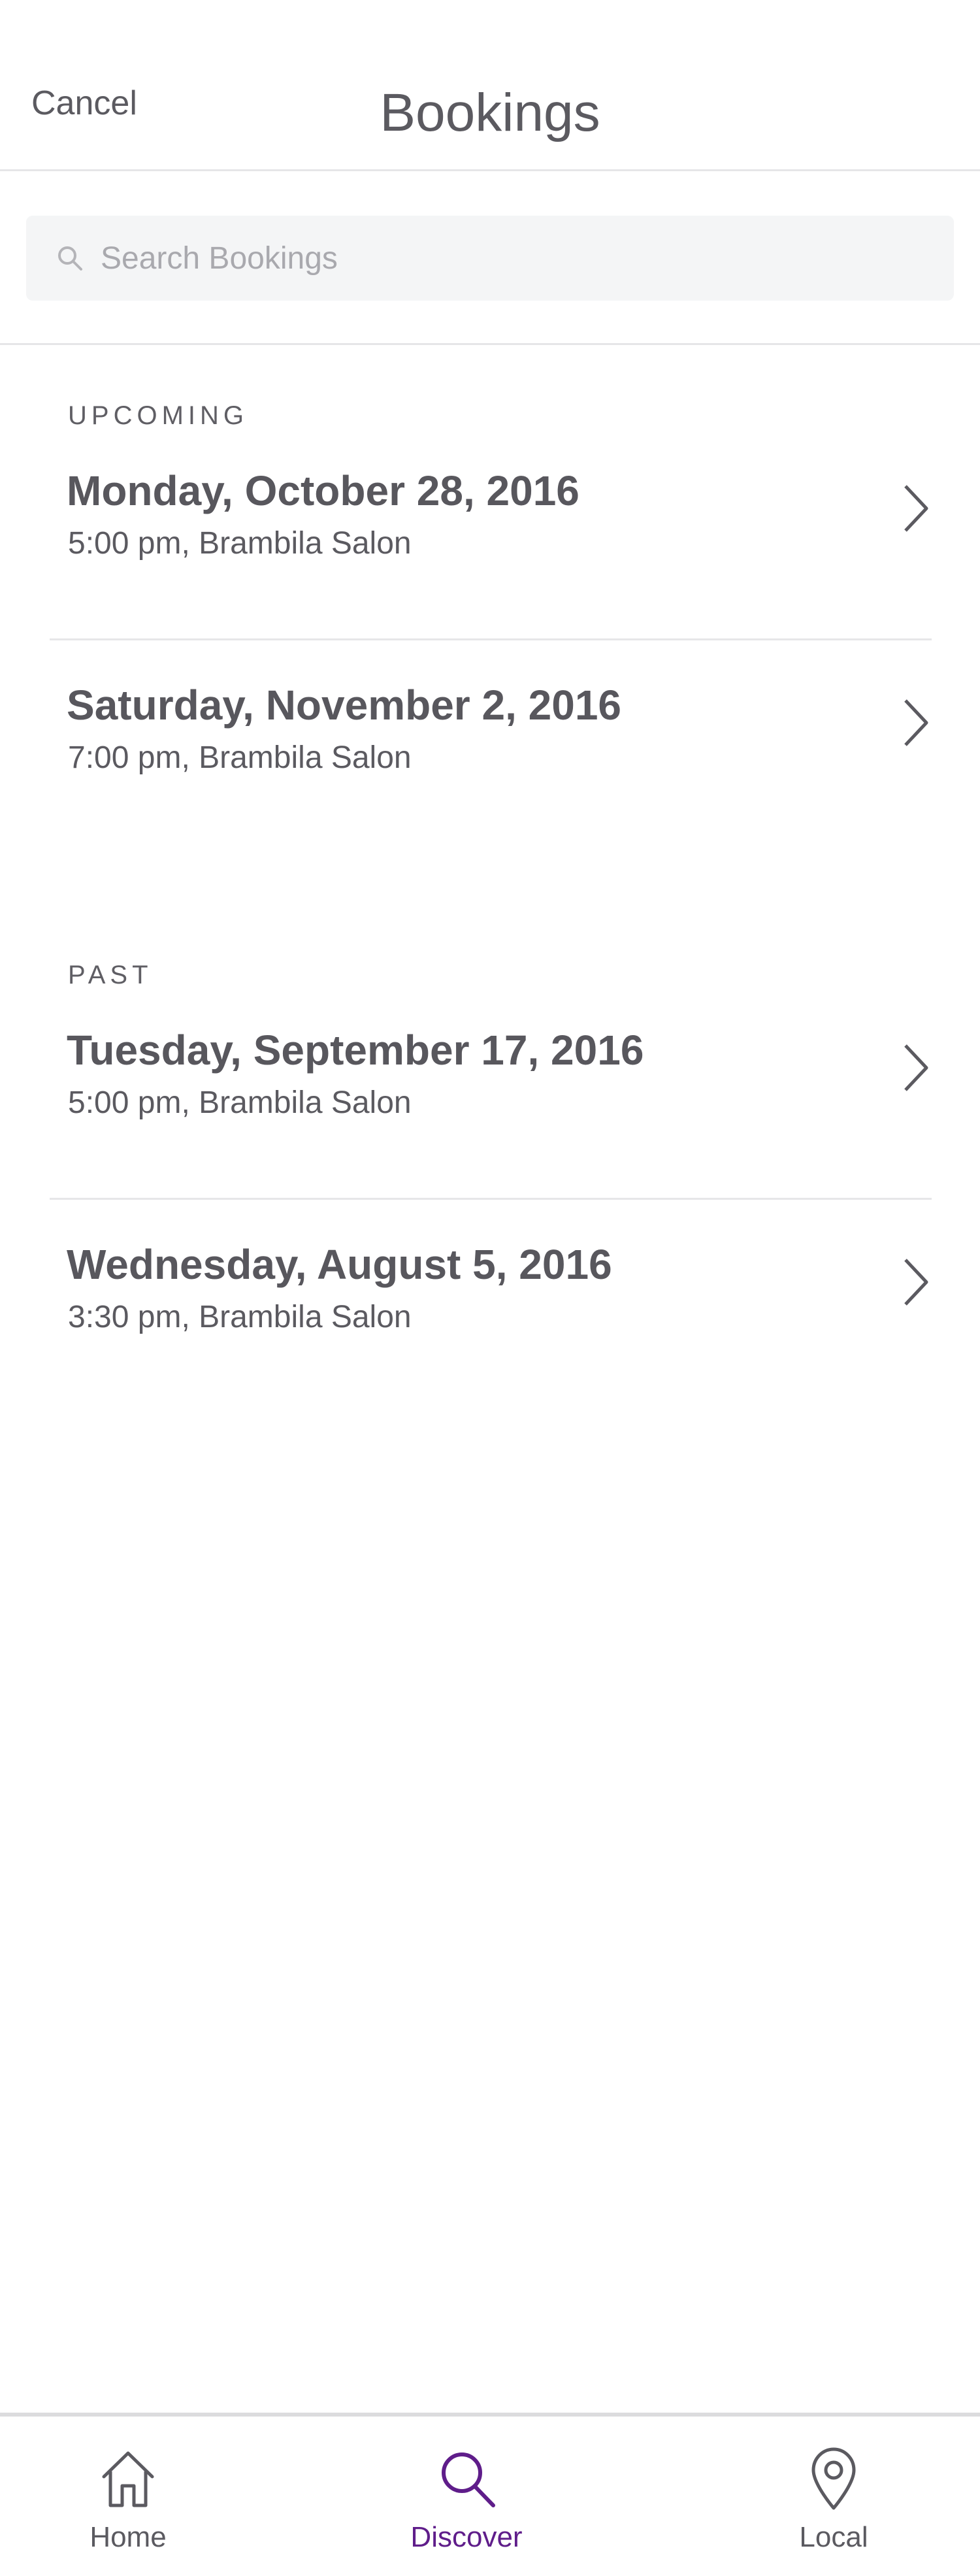  What do you see at coordinates (511, 258) in the screenshot?
I see `search-input` at bounding box center [511, 258].